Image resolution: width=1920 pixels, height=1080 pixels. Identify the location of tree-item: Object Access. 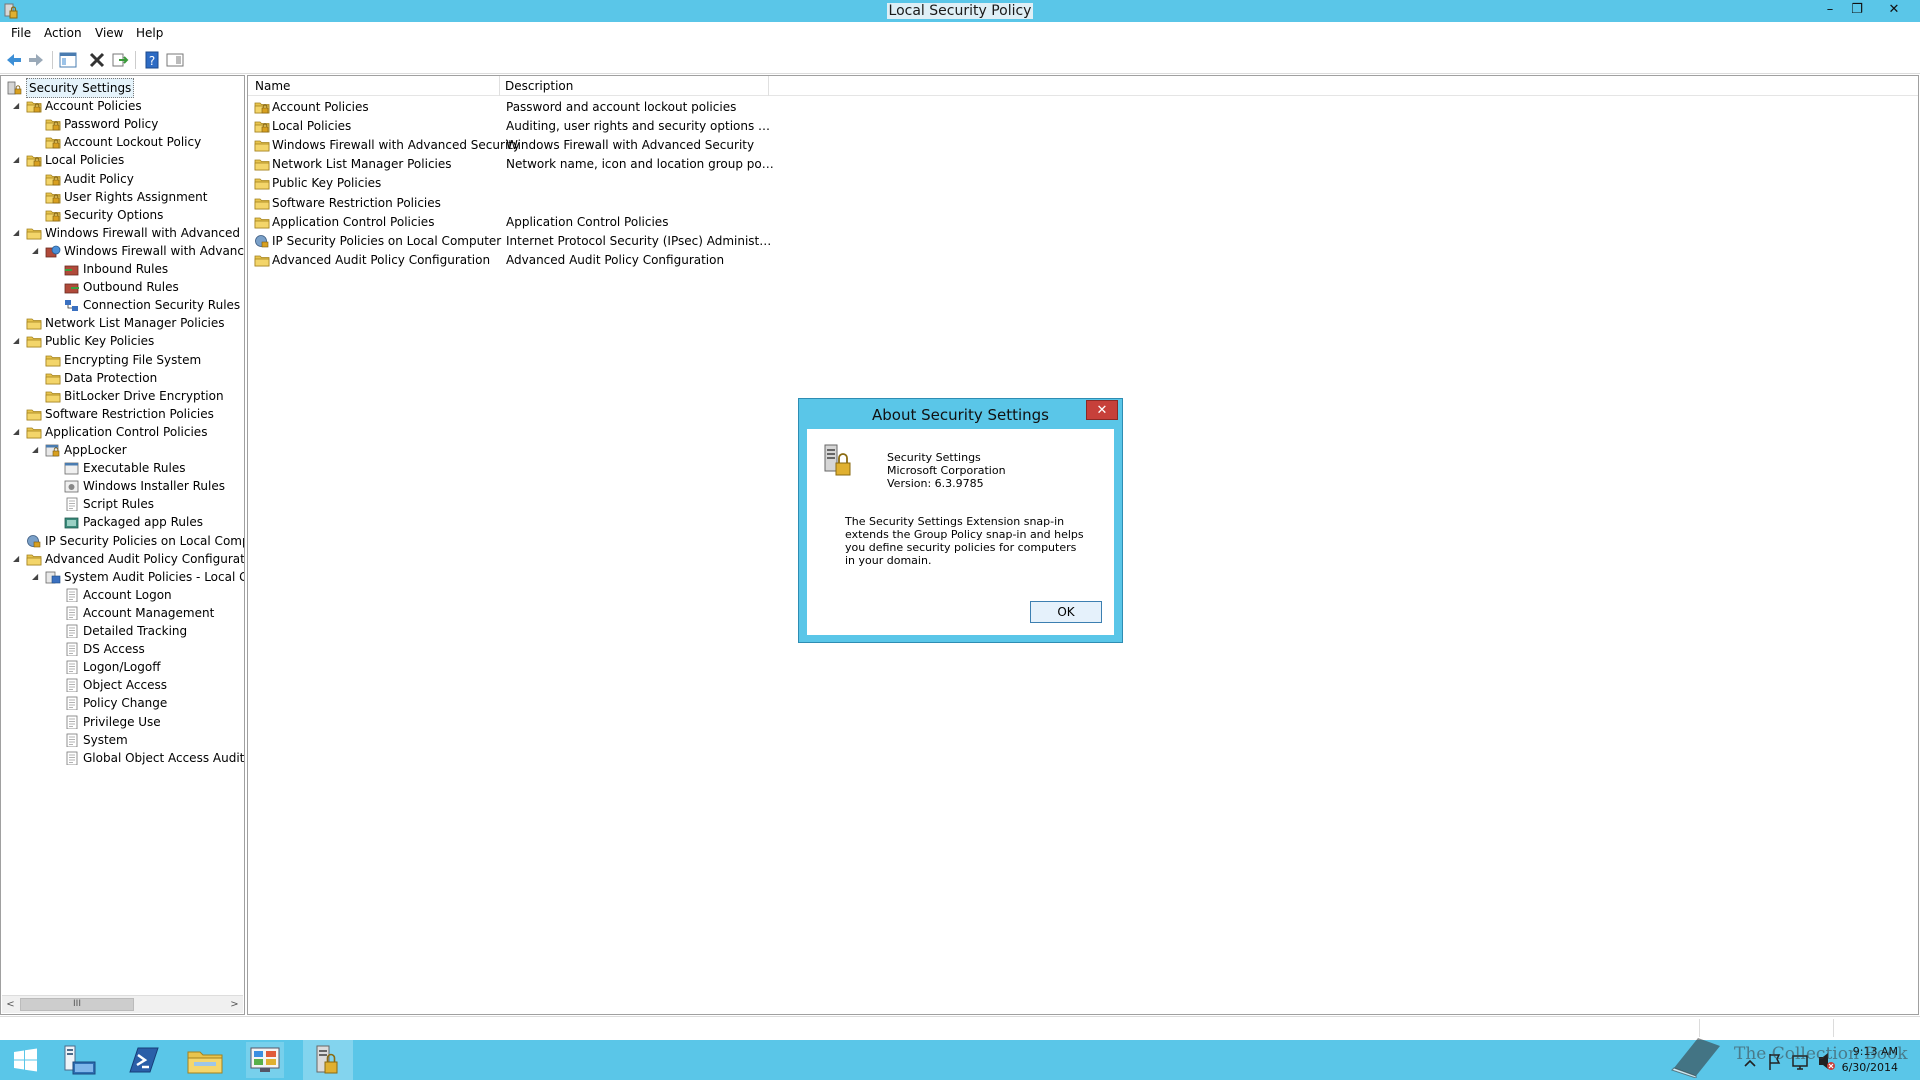
(122, 685).